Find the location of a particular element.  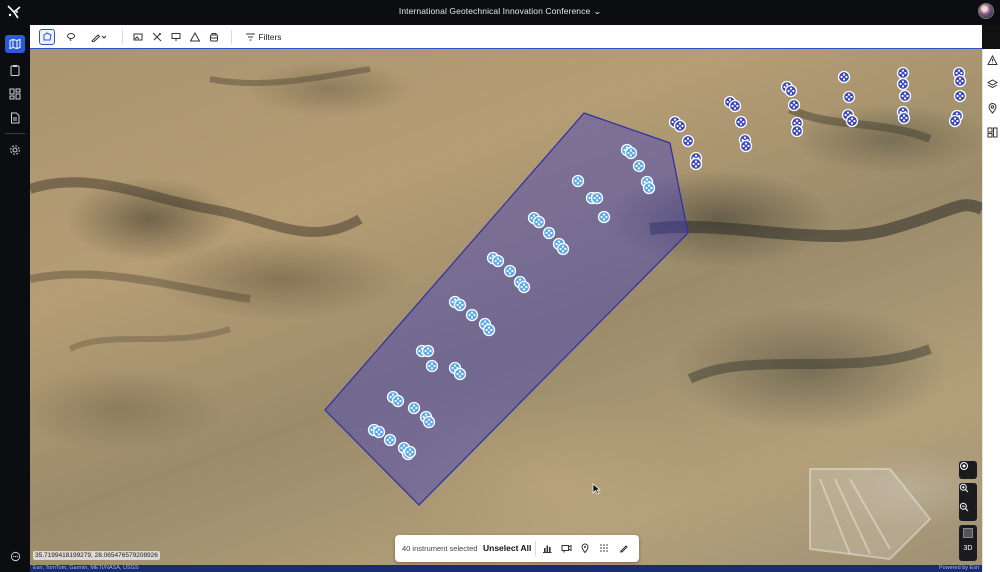

image-tool-button is located at coordinates (138, 37).